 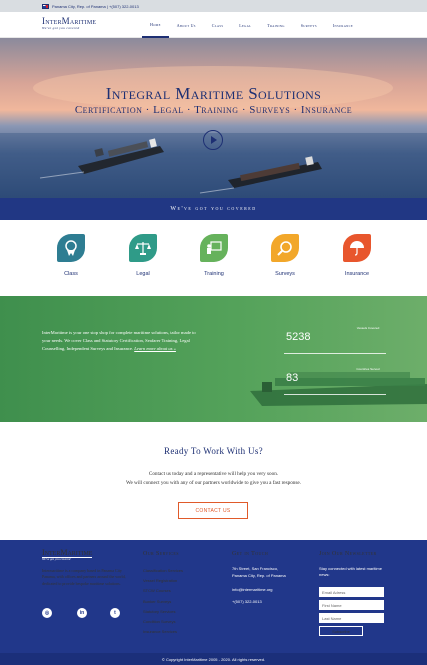 I want to click on service-label: Class, so click(x=71, y=274).